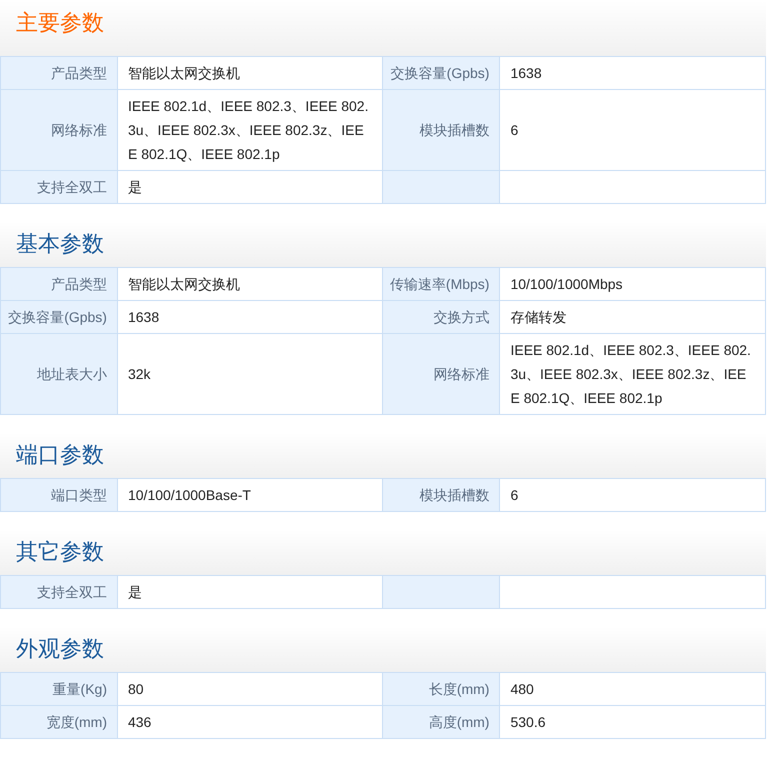 The image size is (768, 760). I want to click on section-title: 主要参数, so click(60, 23).